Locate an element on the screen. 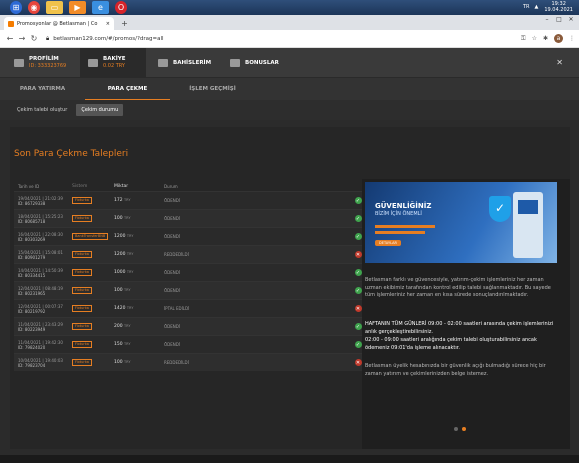  withdraw-operations: Çekim talebi oluştur Çekim durumu is located at coordinates (289, 110).